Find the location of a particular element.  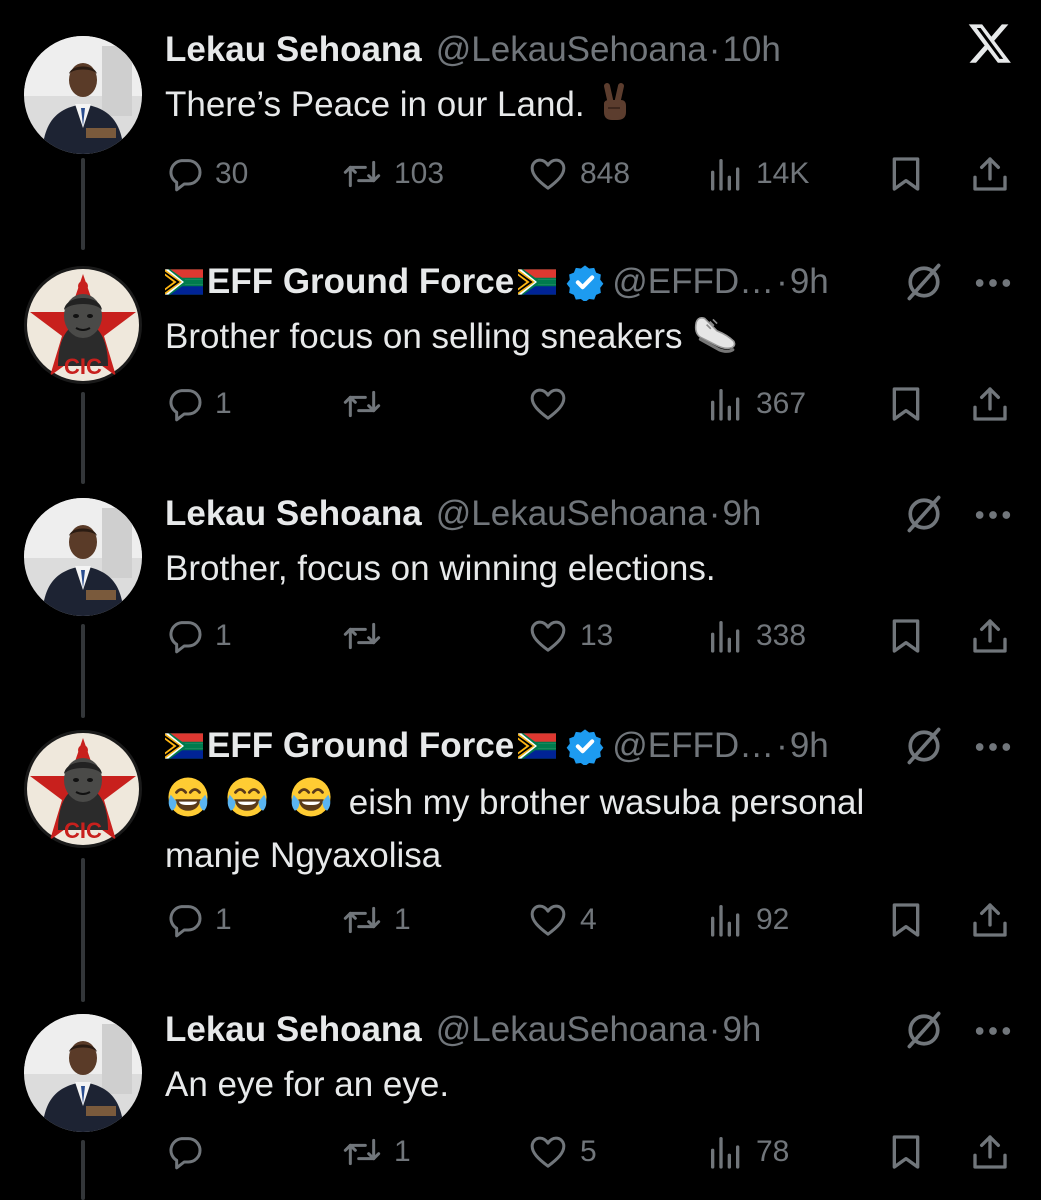

like-button: 848 is located at coordinates (578, 174).